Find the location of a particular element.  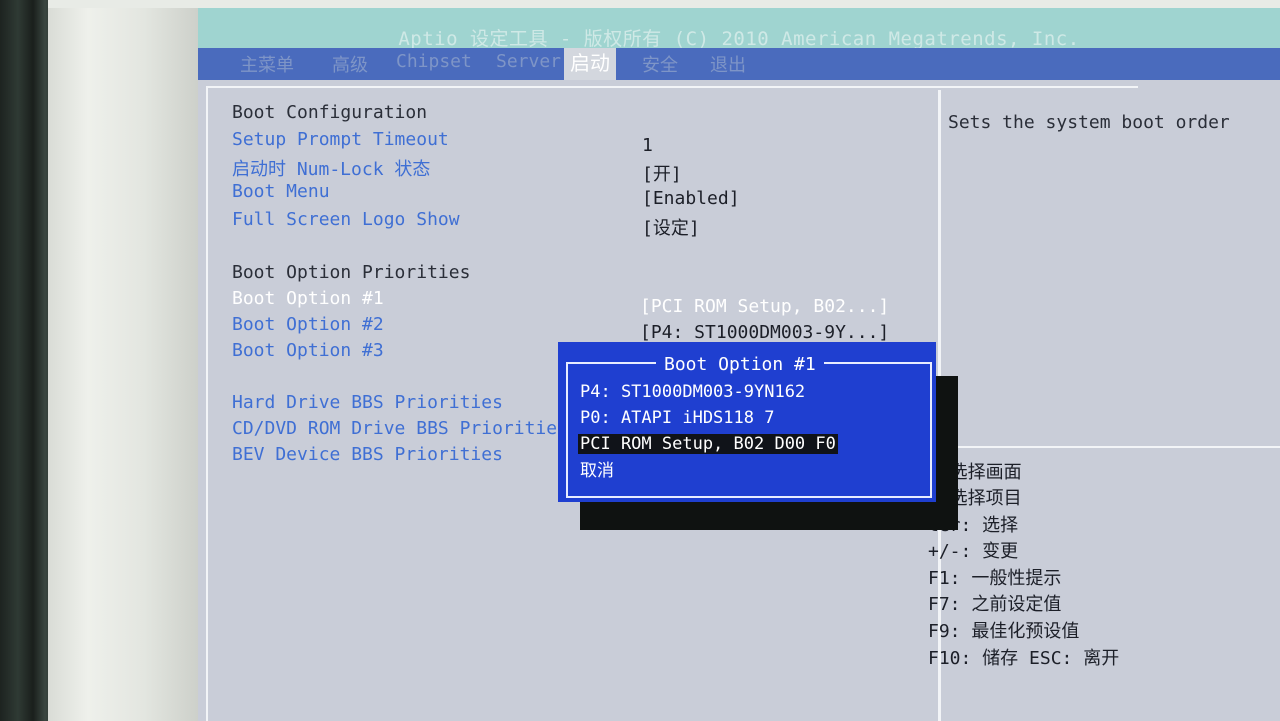

boot-option-2-label: Boot Option #2 is located at coordinates (308, 324).